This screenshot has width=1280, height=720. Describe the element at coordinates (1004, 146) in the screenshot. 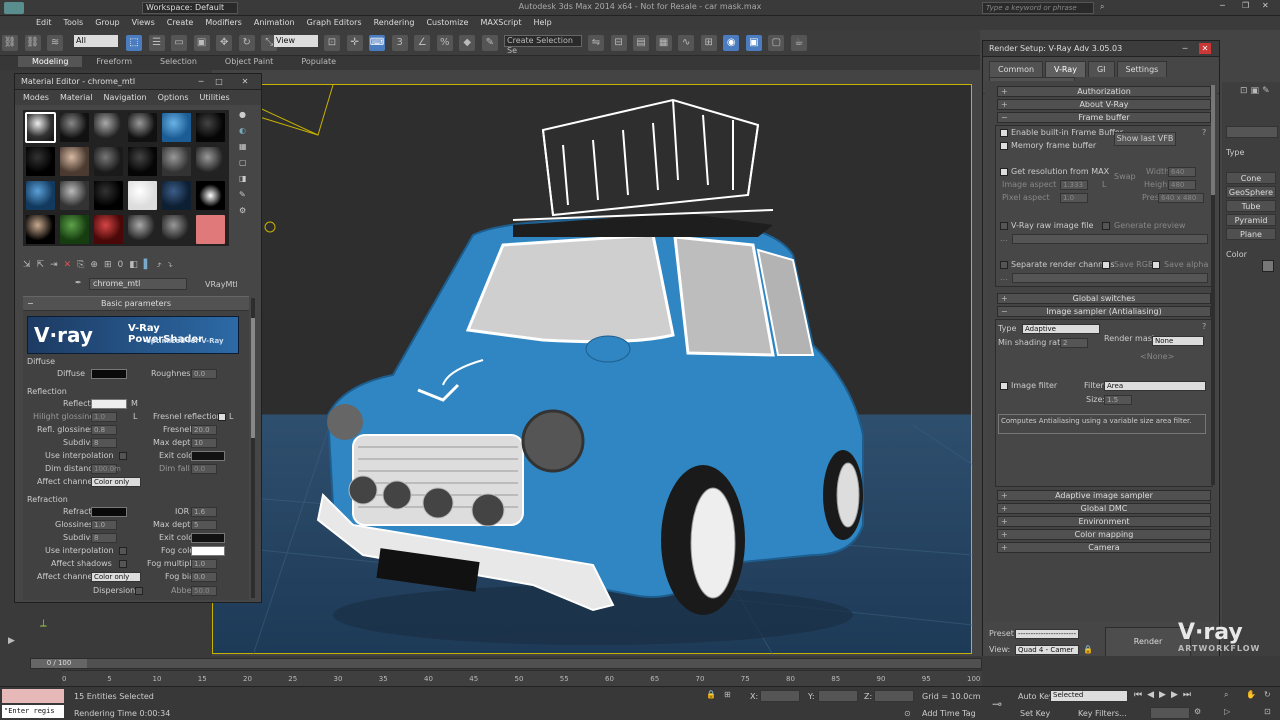

I see `memory-fb-checkbox` at that location.